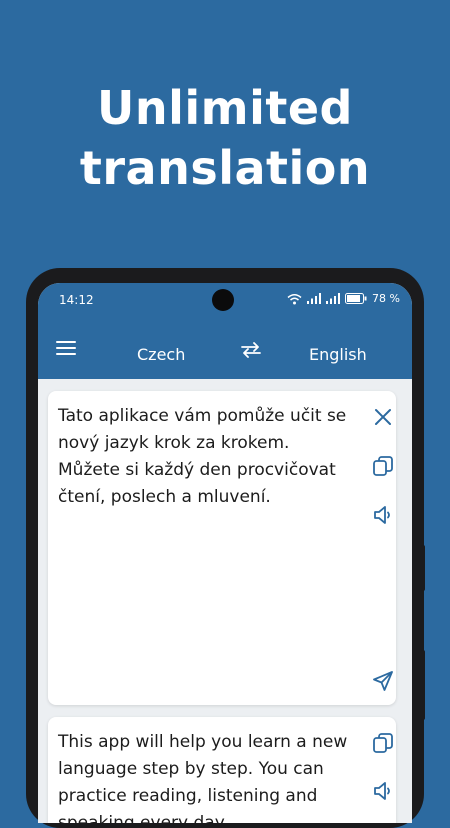 The image size is (450, 828). What do you see at coordinates (76, 300) in the screenshot?
I see `status-time: 14:12` at bounding box center [76, 300].